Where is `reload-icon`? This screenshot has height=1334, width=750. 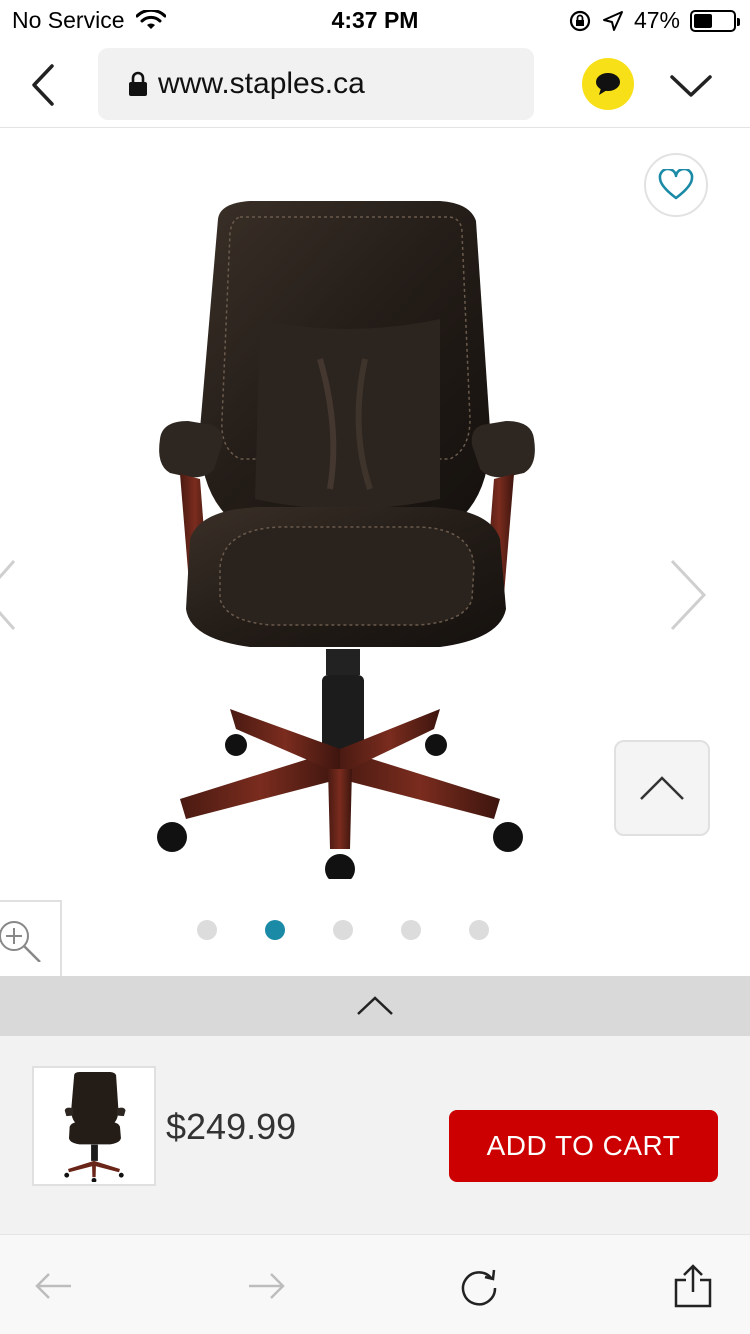 reload-icon is located at coordinates (479, 1287).